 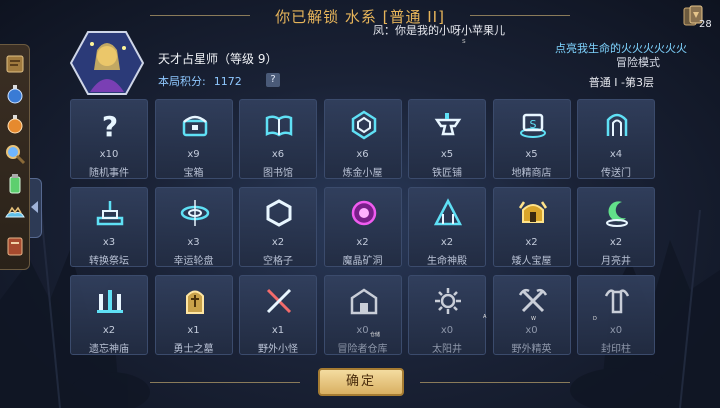 What do you see at coordinates (485, 317) in the screenshot?
I see `tile-mark-sun: A` at bounding box center [485, 317].